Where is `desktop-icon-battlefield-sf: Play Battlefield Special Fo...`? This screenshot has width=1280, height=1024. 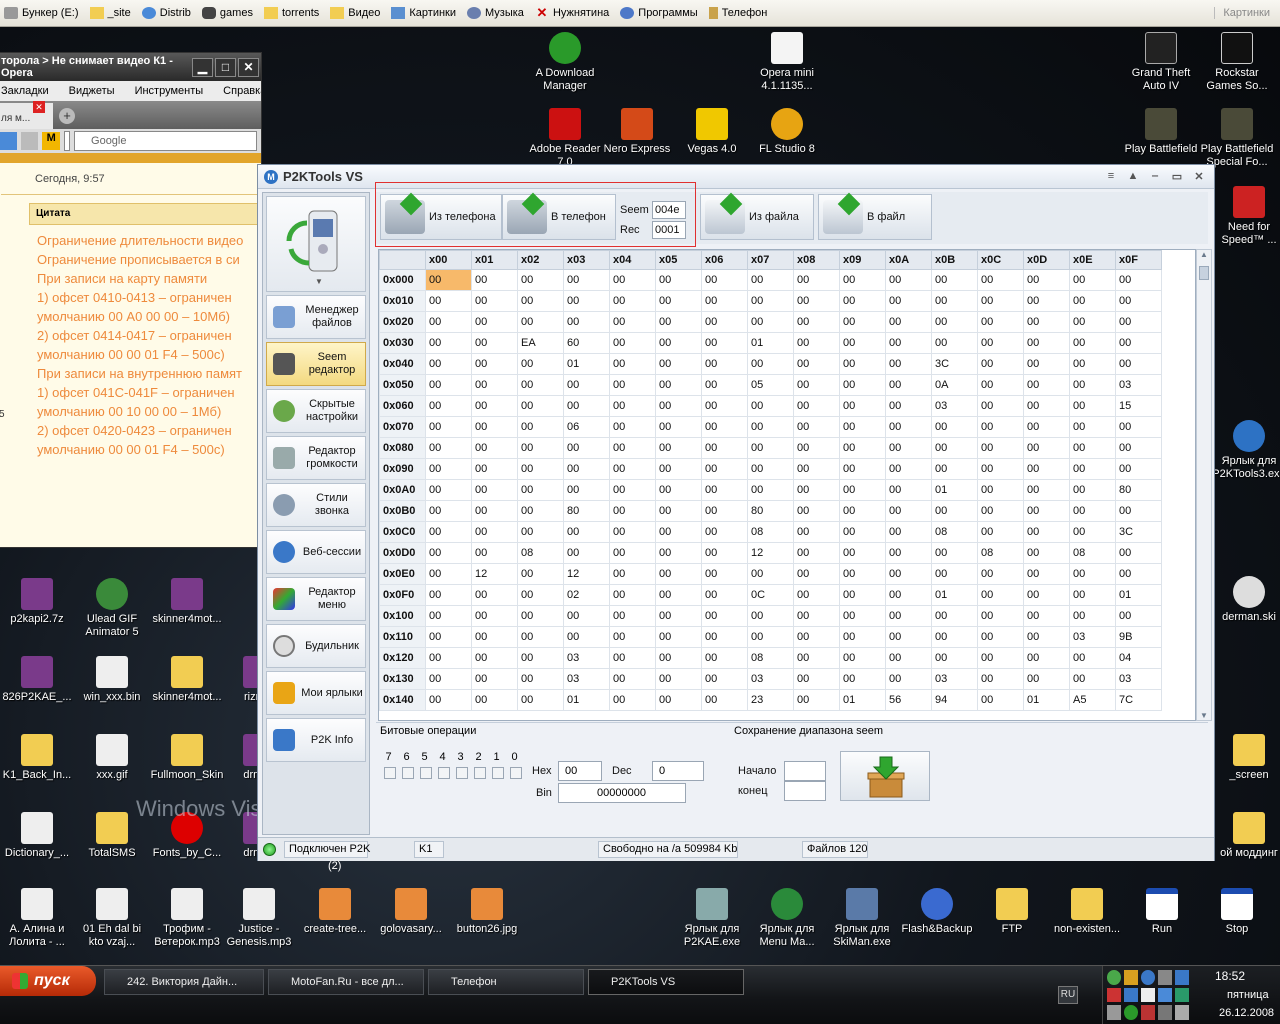 desktop-icon-battlefield-sf: Play Battlefield Special Fo... is located at coordinates (1237, 138).